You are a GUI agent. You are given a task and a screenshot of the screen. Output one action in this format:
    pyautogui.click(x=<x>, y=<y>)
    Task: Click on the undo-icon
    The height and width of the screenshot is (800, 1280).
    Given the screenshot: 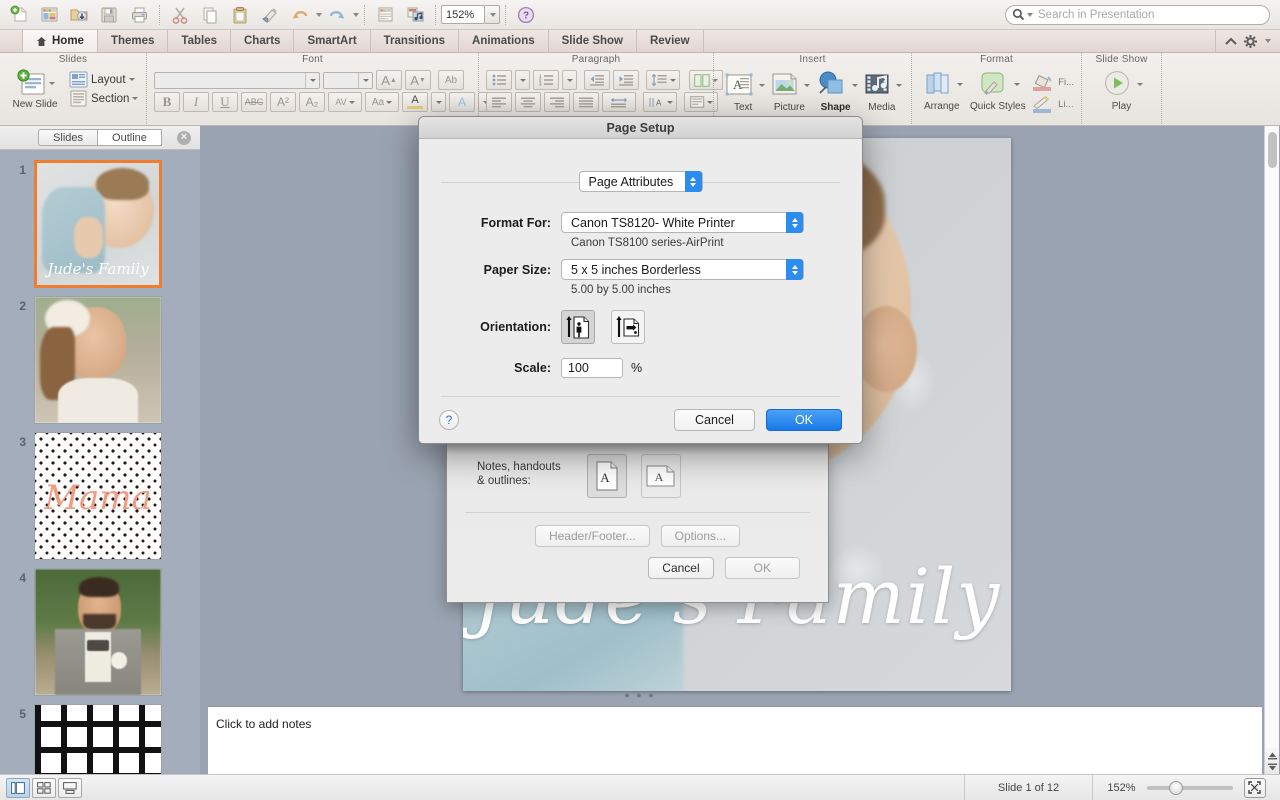 What is the action you would take?
    pyautogui.click(x=300, y=15)
    